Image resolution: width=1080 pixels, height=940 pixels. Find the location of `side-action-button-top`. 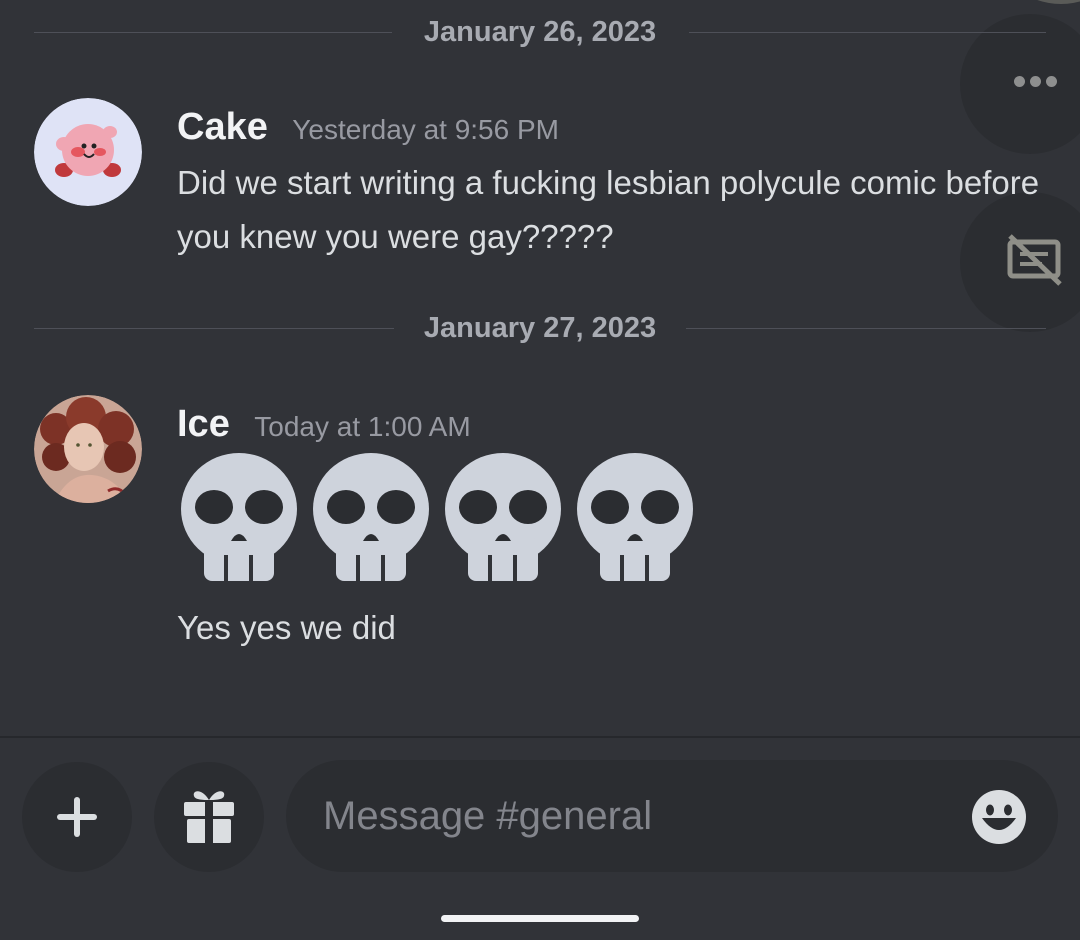

side-action-button-top is located at coordinates (1038, 2).